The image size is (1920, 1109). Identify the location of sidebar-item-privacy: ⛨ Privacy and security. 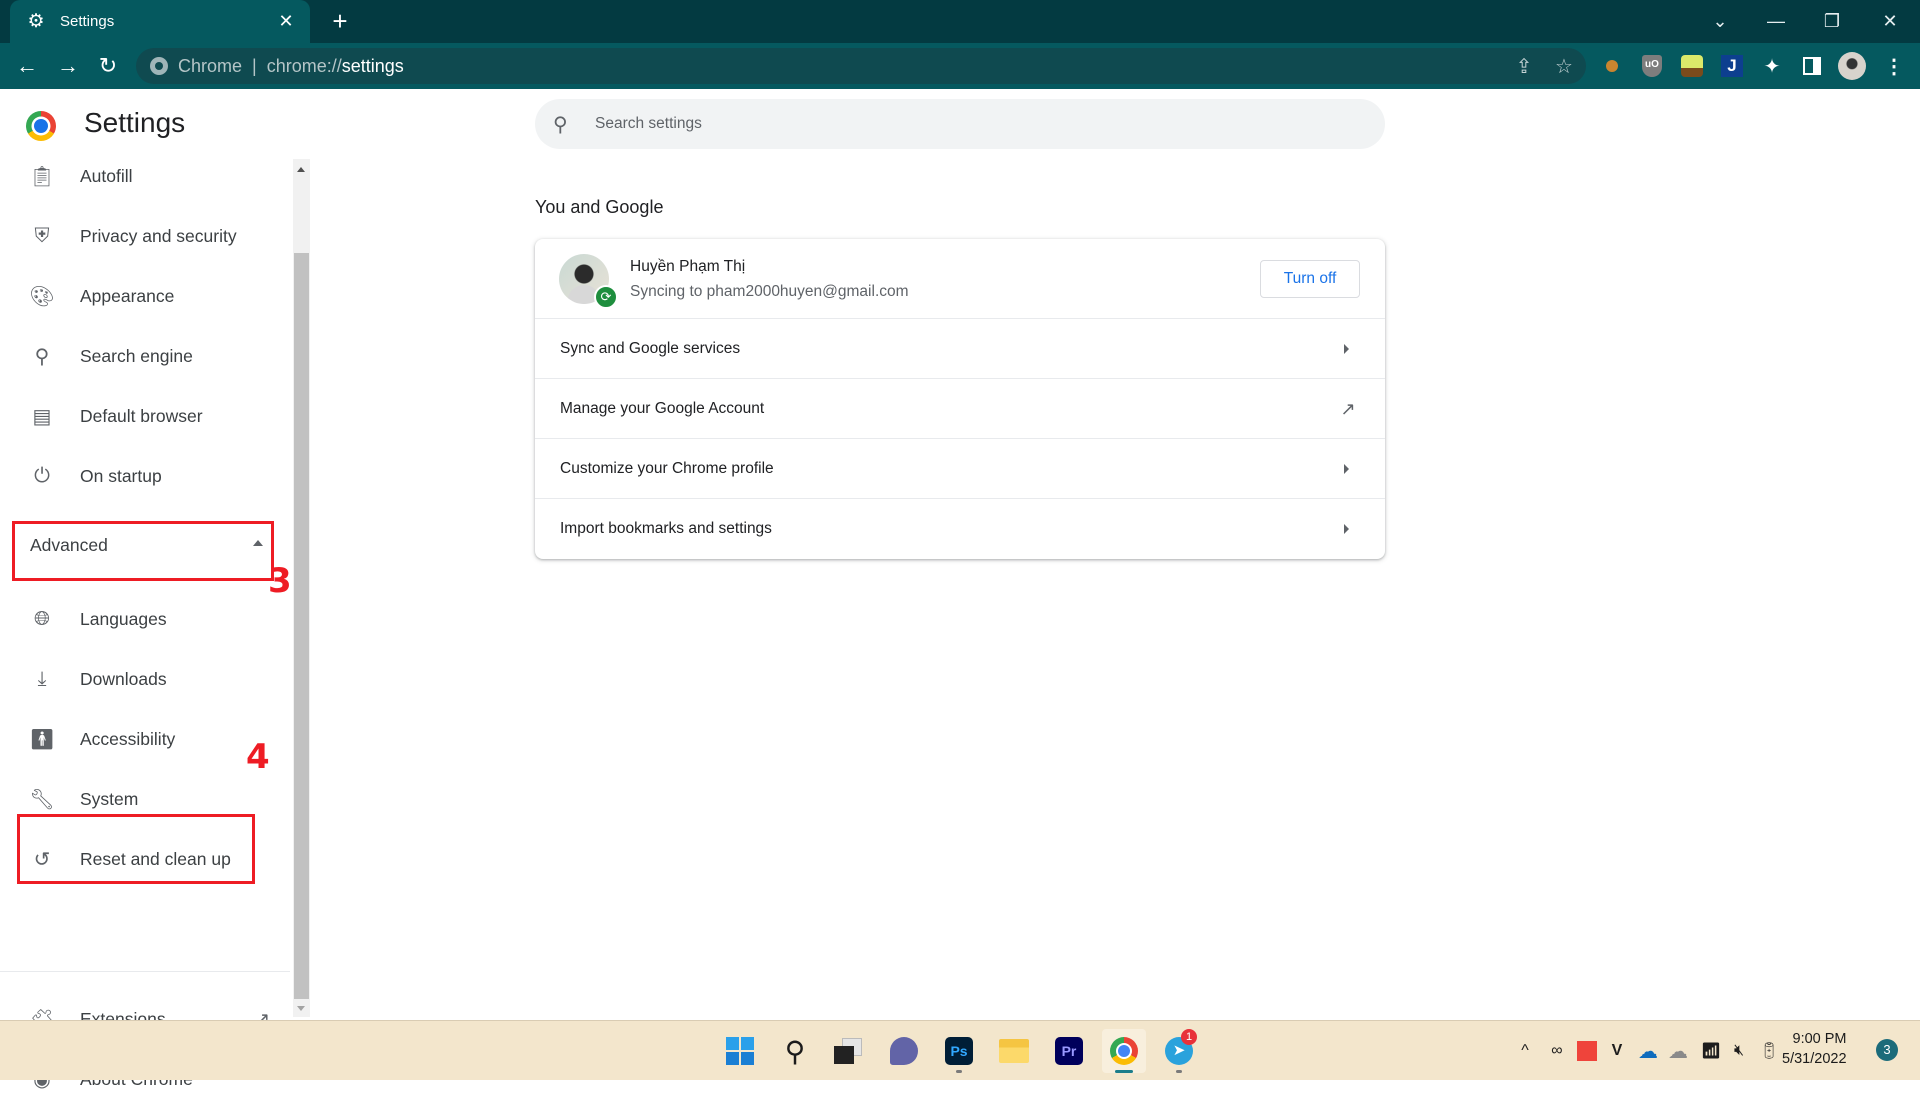
(145, 236).